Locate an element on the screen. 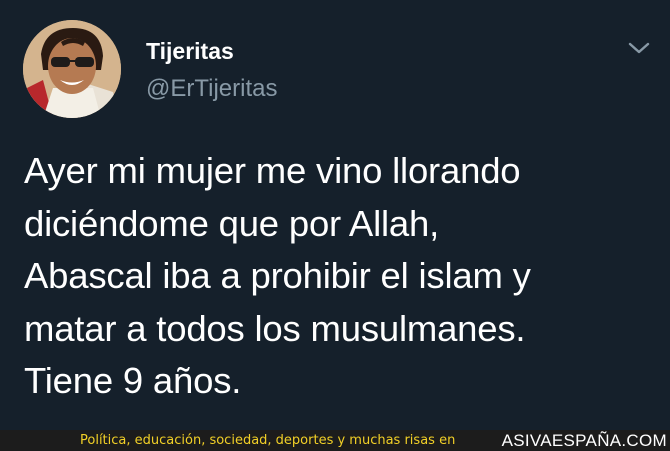 The width and height of the screenshot is (670, 451). tweet-text-line: diciéndome que por Allah, is located at coordinates (232, 223).